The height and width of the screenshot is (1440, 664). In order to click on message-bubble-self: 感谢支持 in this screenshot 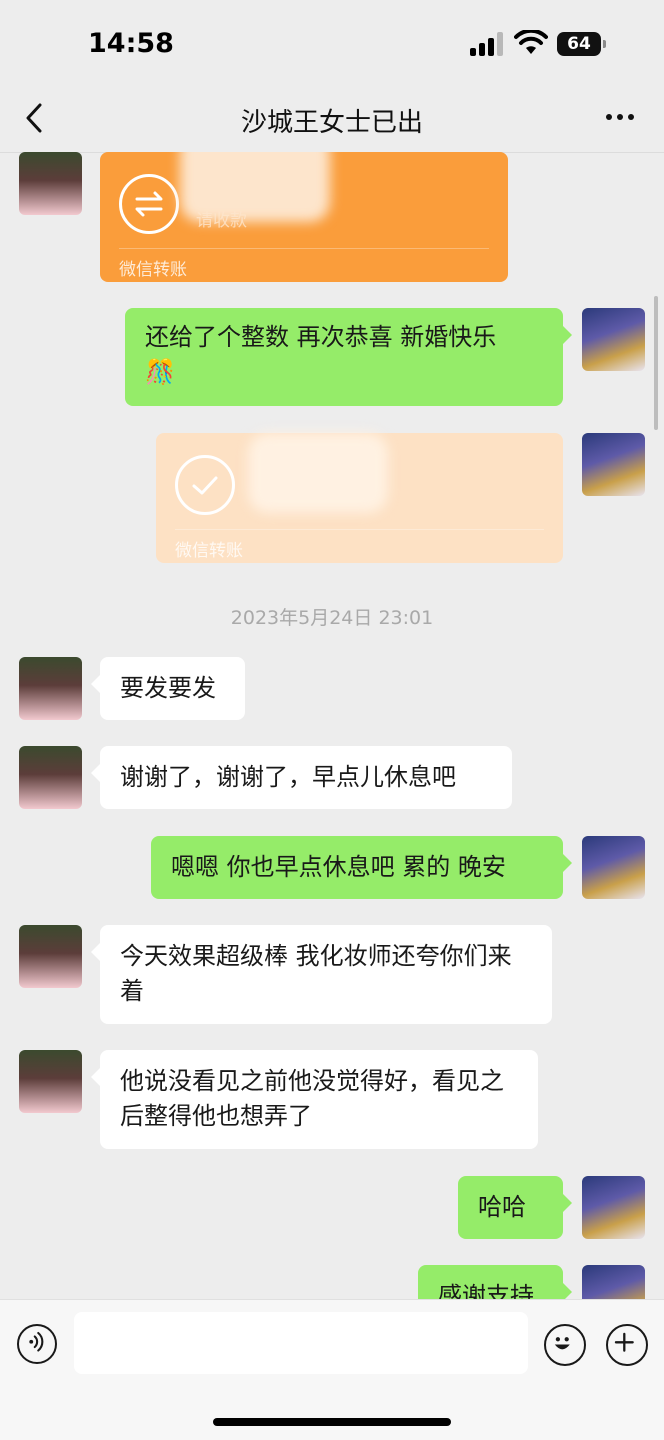, I will do `click(495, 1282)`.